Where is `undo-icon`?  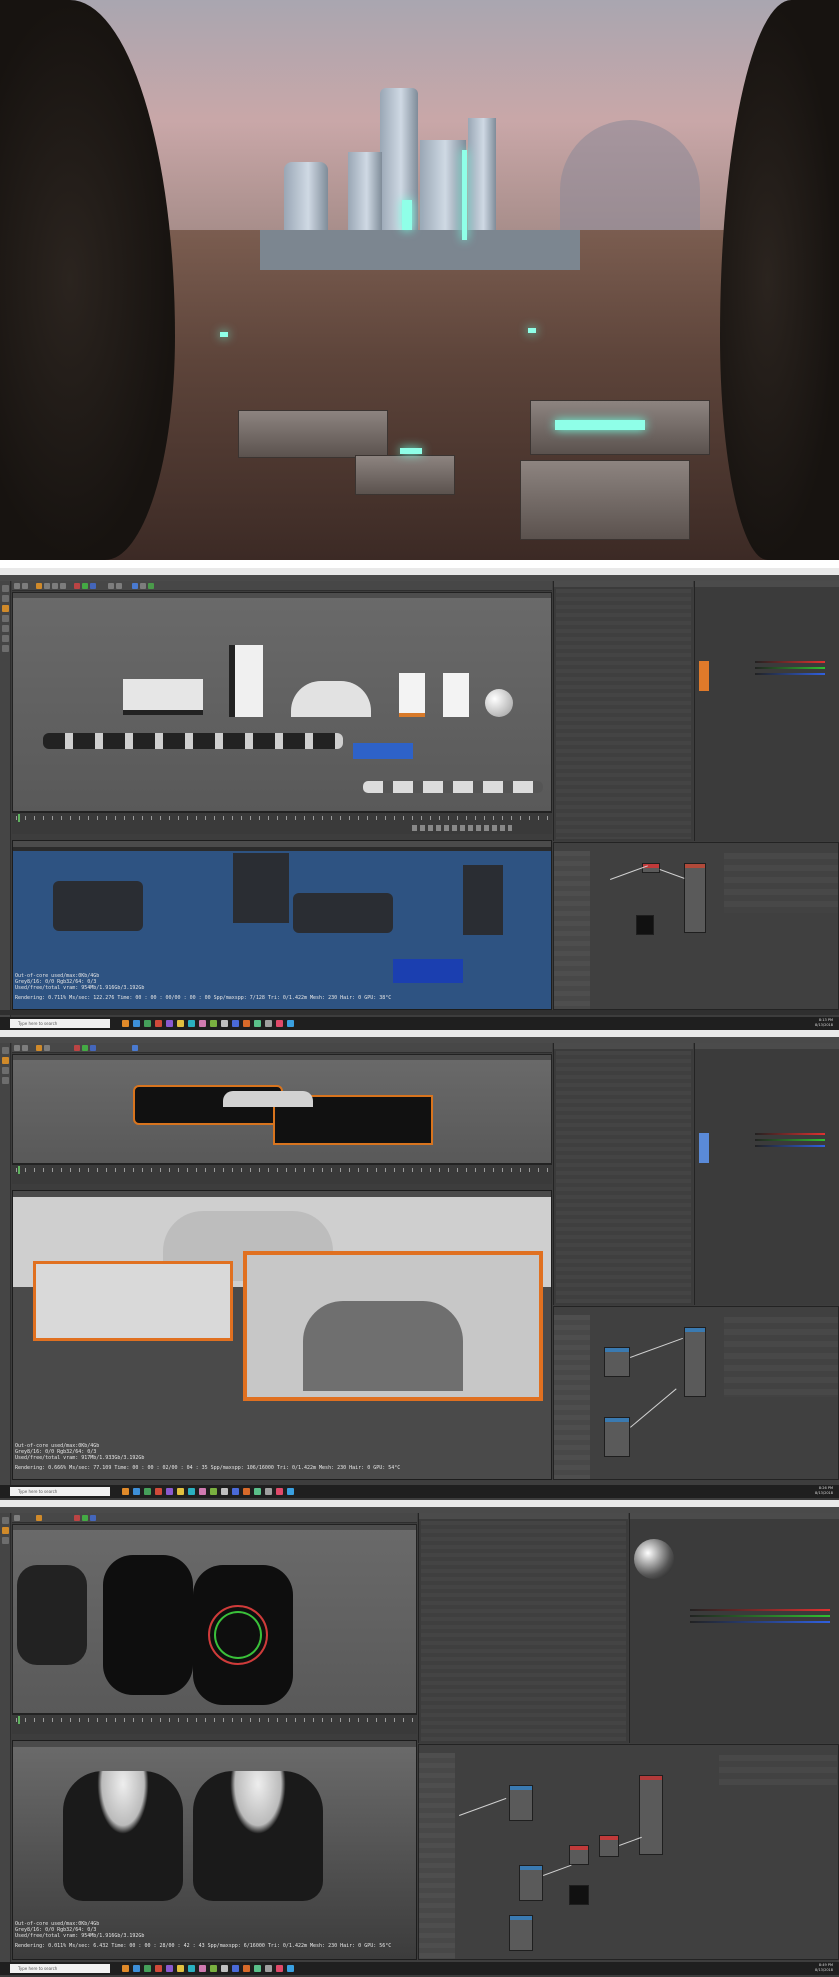 undo-icon is located at coordinates (17, 586).